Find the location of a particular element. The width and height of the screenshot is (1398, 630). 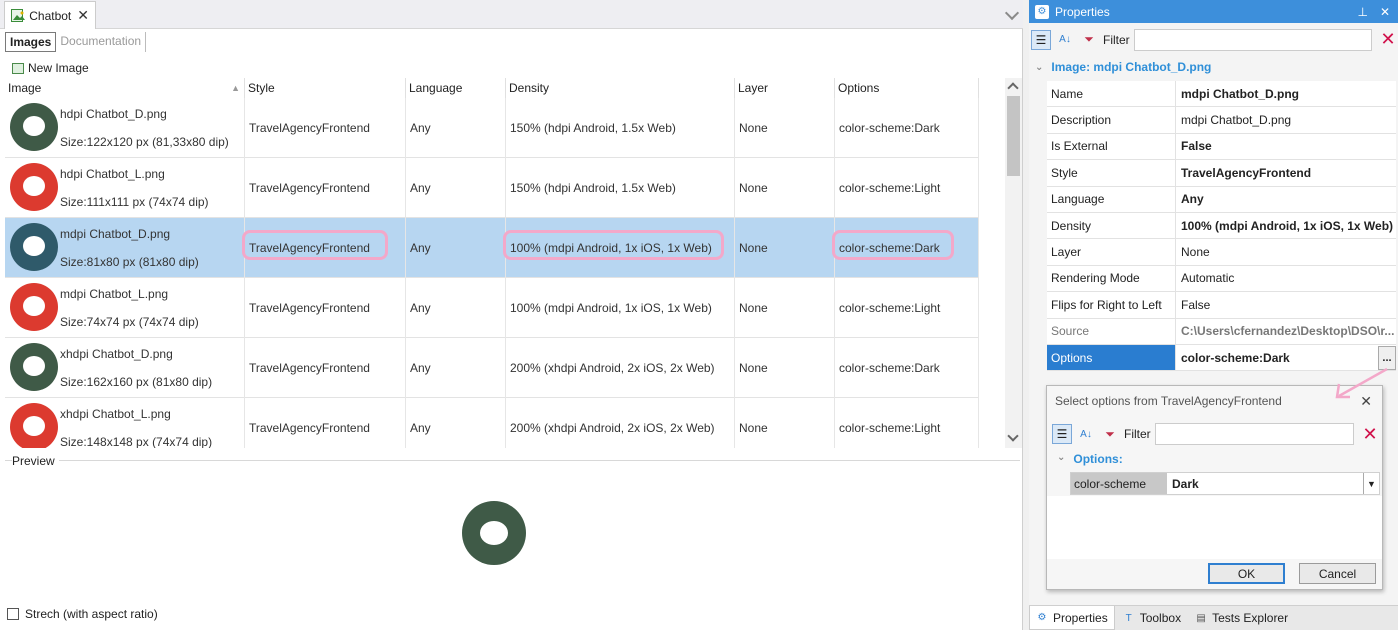

image-size: Size:148x148 px (74x74 dip) is located at coordinates (136, 441).